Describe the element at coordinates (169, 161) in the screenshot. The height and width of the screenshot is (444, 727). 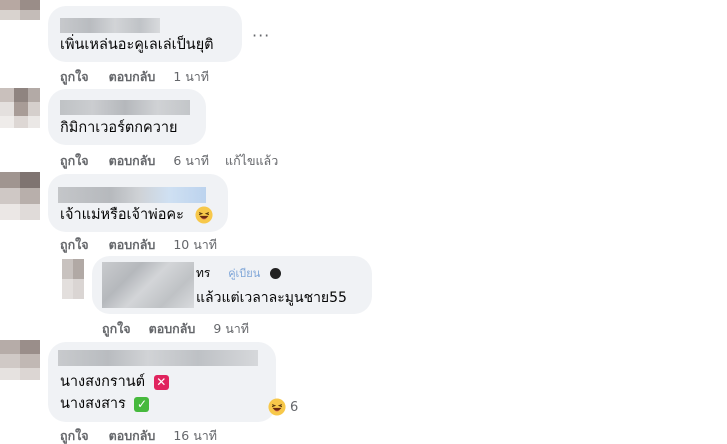
I see `comment-actions: ถูกใจ ตอบกลับ 6 นาที แก้ไขแล้ว` at that location.